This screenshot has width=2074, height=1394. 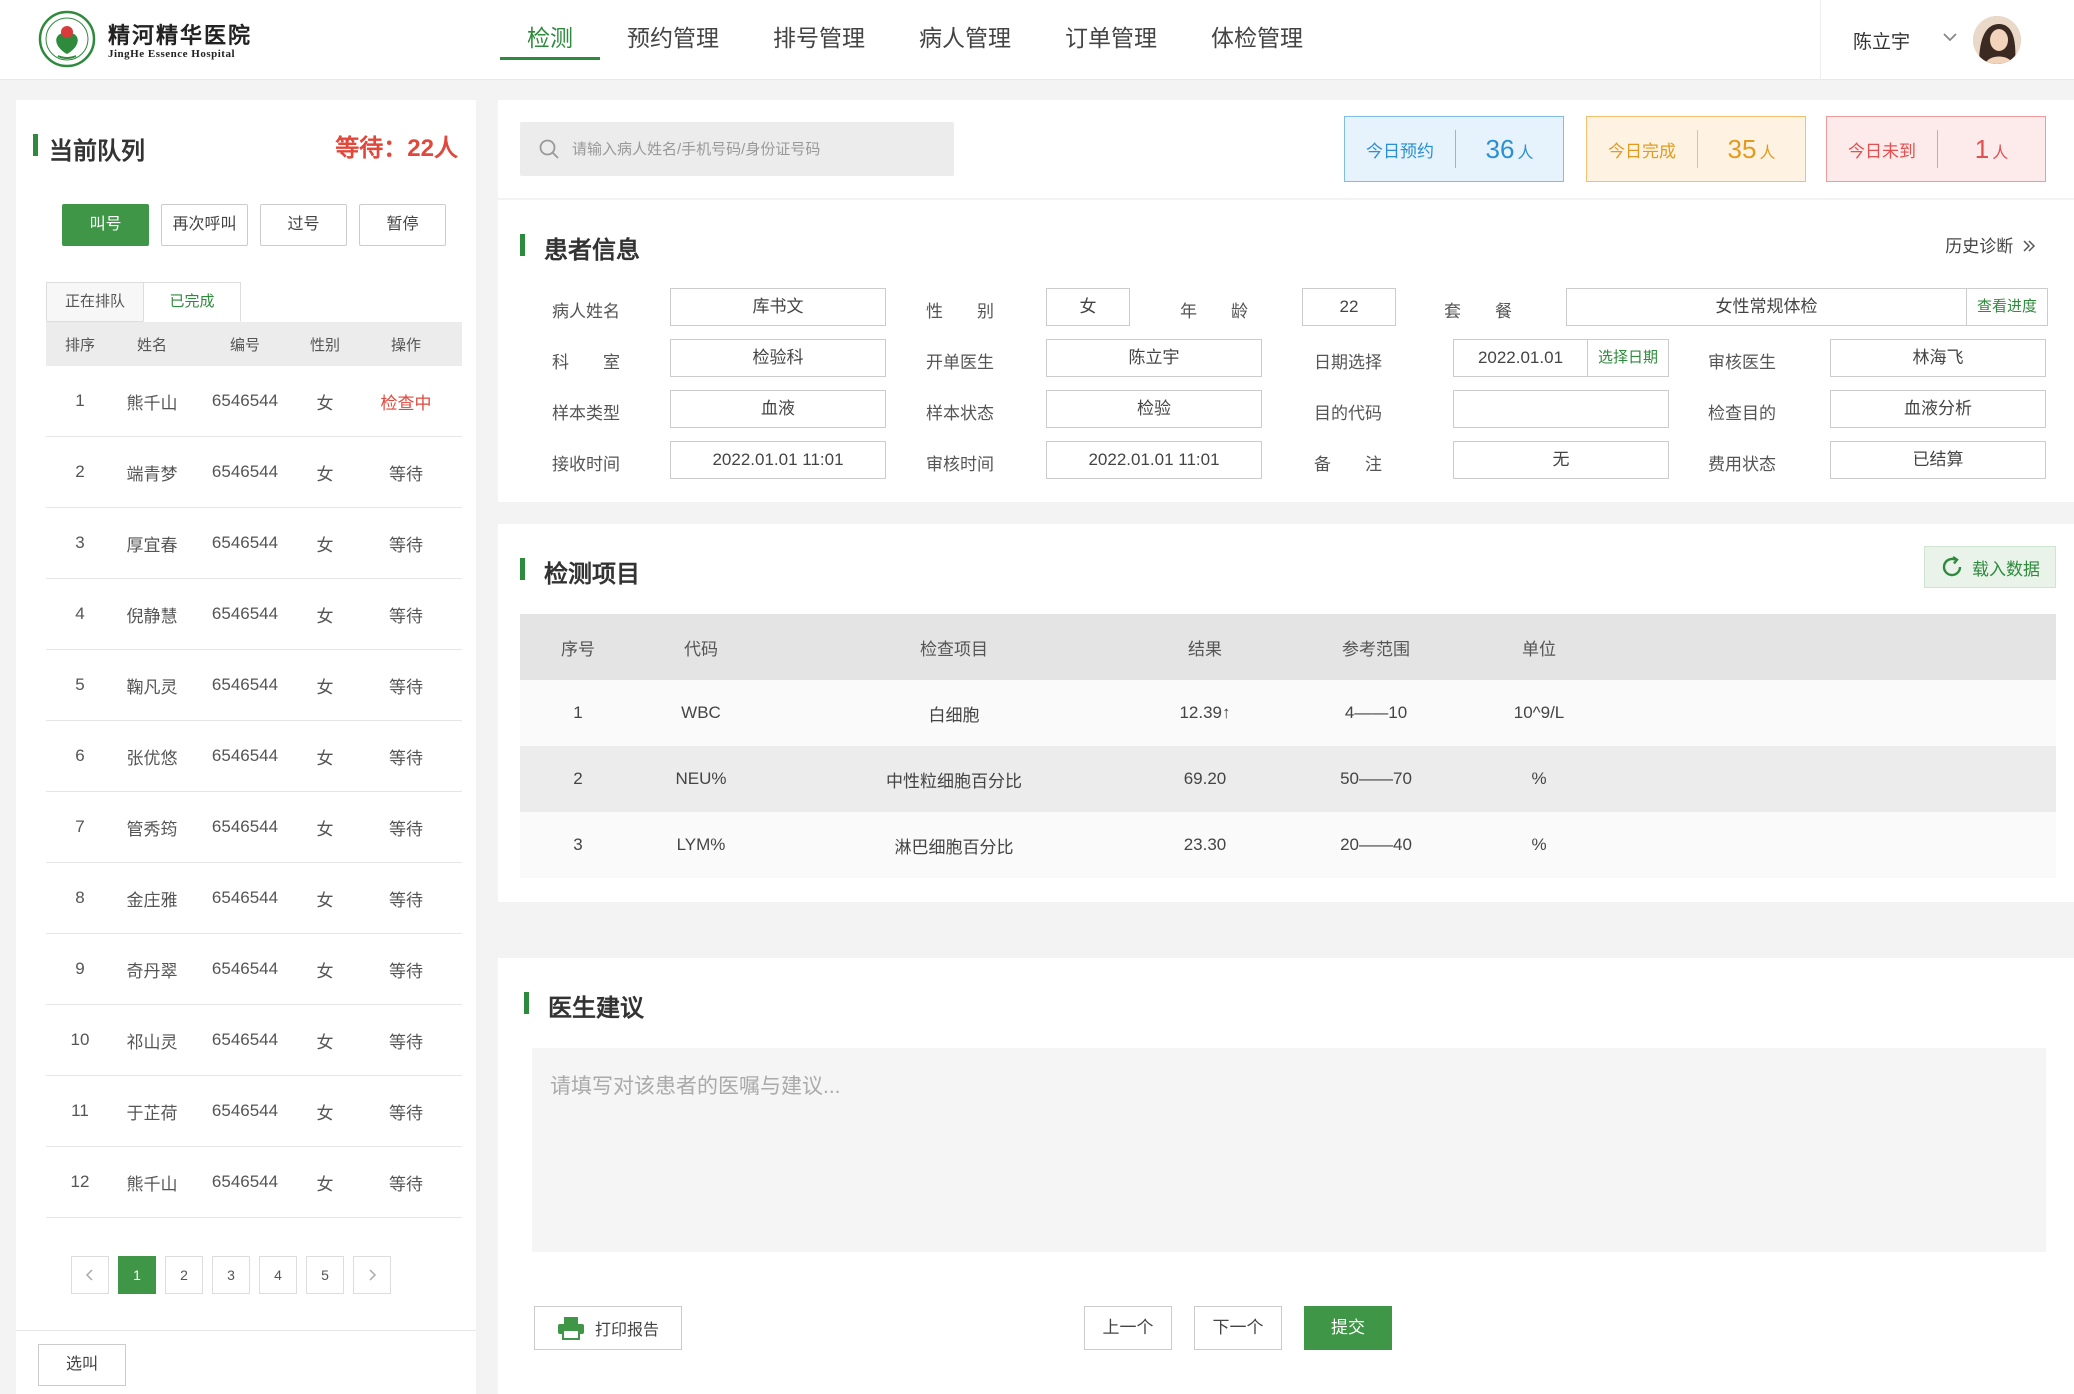 I want to click on hospital-logo: 精河精华医院 JingHe Essence Hospital, so click(x=153, y=39).